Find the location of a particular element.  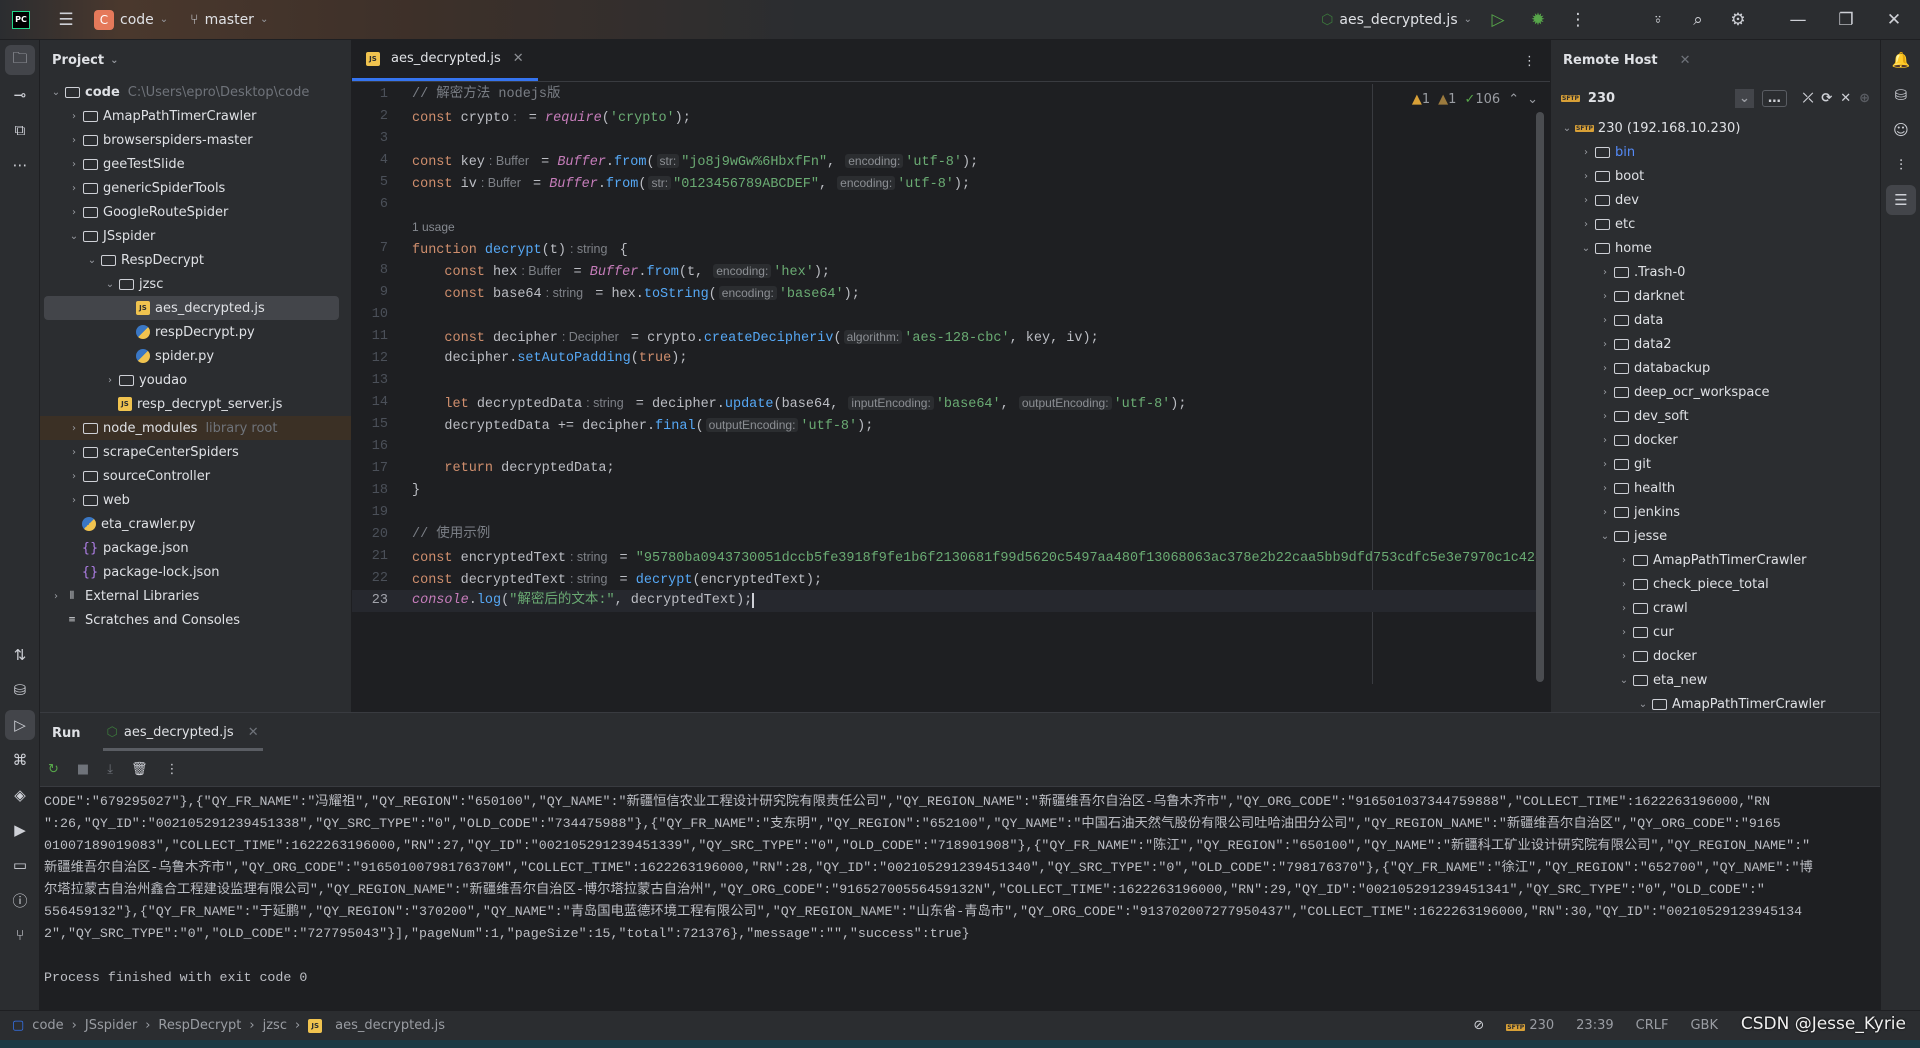

breadcrumb-item: jzsc is located at coordinates (275, 1025).